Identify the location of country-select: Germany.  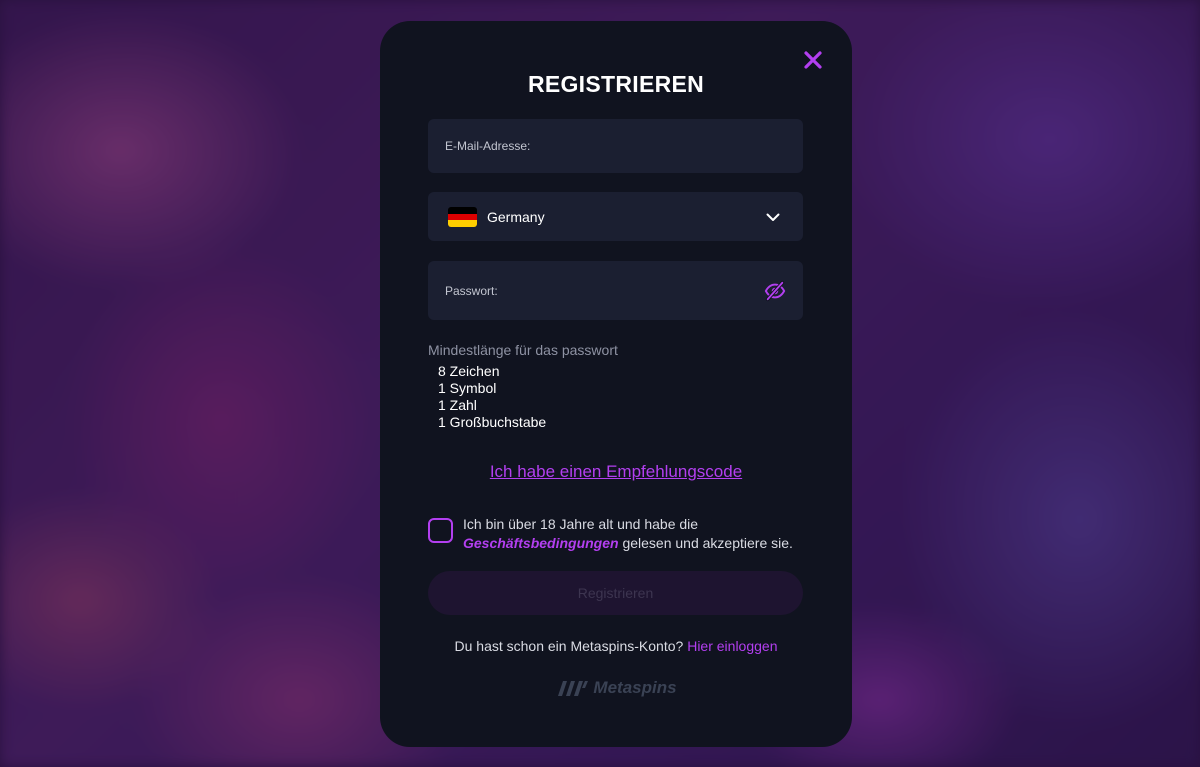
(615, 216).